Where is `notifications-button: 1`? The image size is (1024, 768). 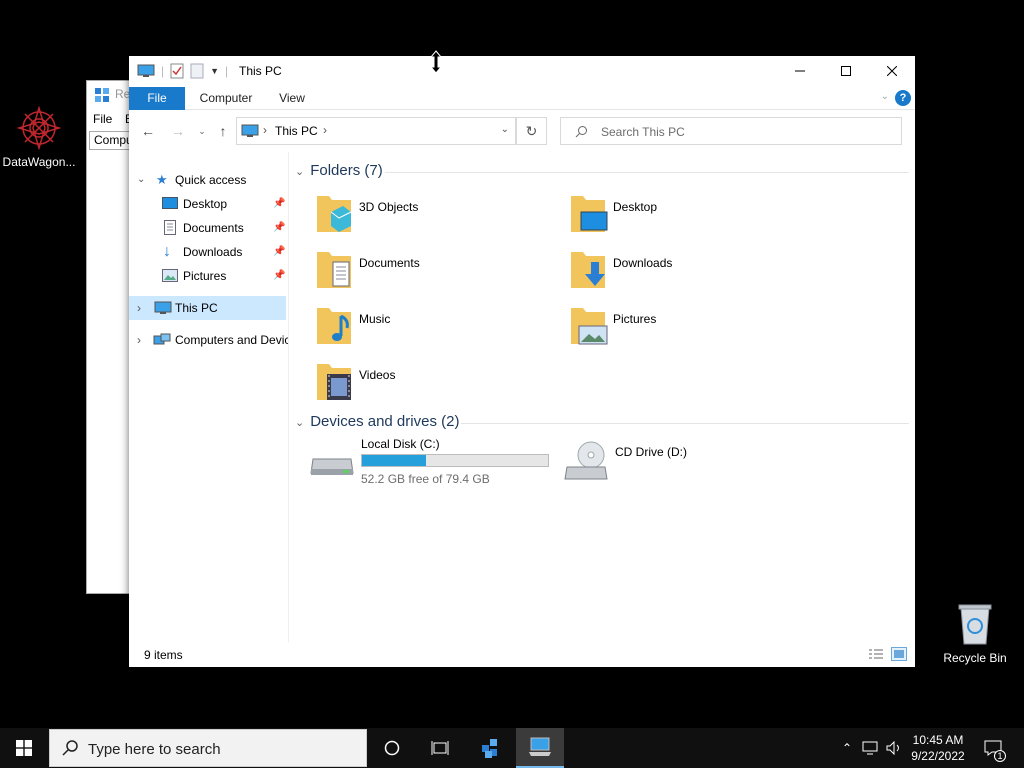
notifications-button: 1 is located at coordinates (993, 748).